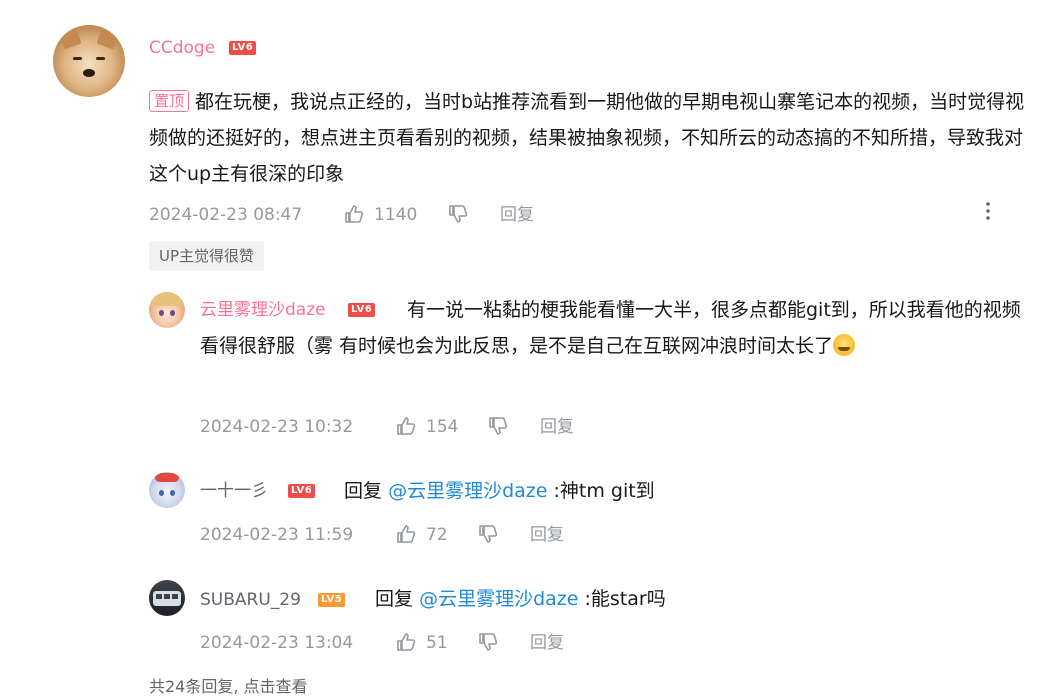 The image size is (1058, 698). Describe the element at coordinates (207, 256) in the screenshot. I see `up-liked-tag: UP主觉得很赞` at that location.